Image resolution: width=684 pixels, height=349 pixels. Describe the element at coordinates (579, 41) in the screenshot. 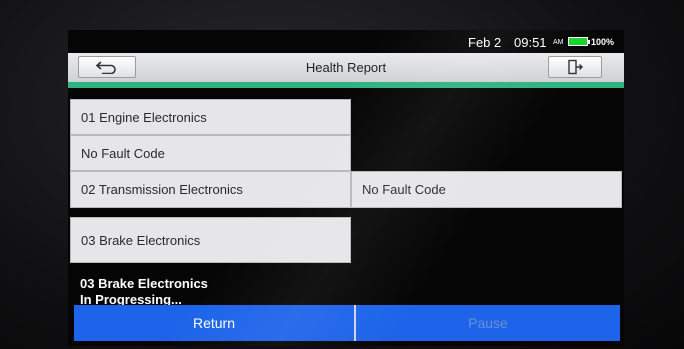

I see `battery-icon` at that location.